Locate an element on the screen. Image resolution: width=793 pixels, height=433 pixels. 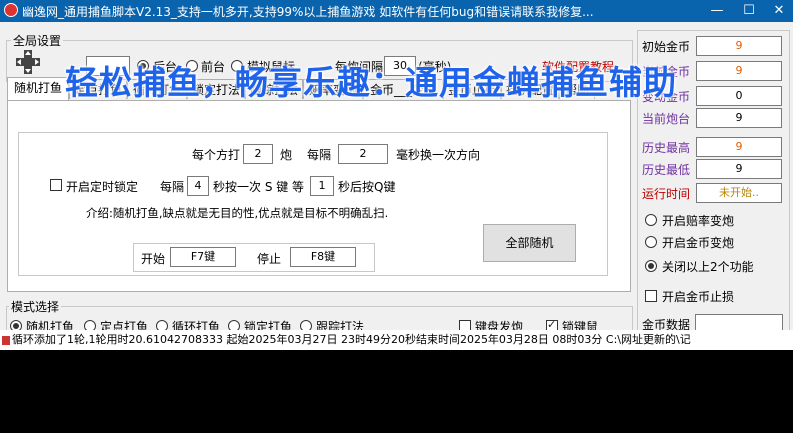
gold-data-box is located at coordinates (739, 322).